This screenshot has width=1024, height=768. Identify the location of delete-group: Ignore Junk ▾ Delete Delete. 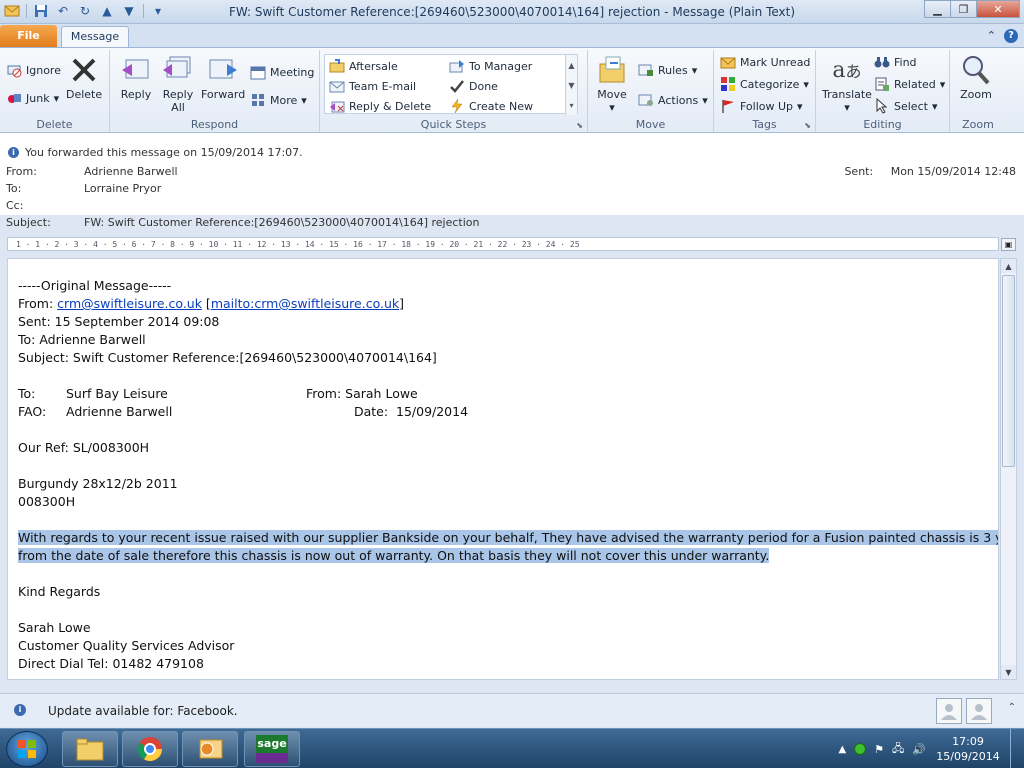
(55, 91).